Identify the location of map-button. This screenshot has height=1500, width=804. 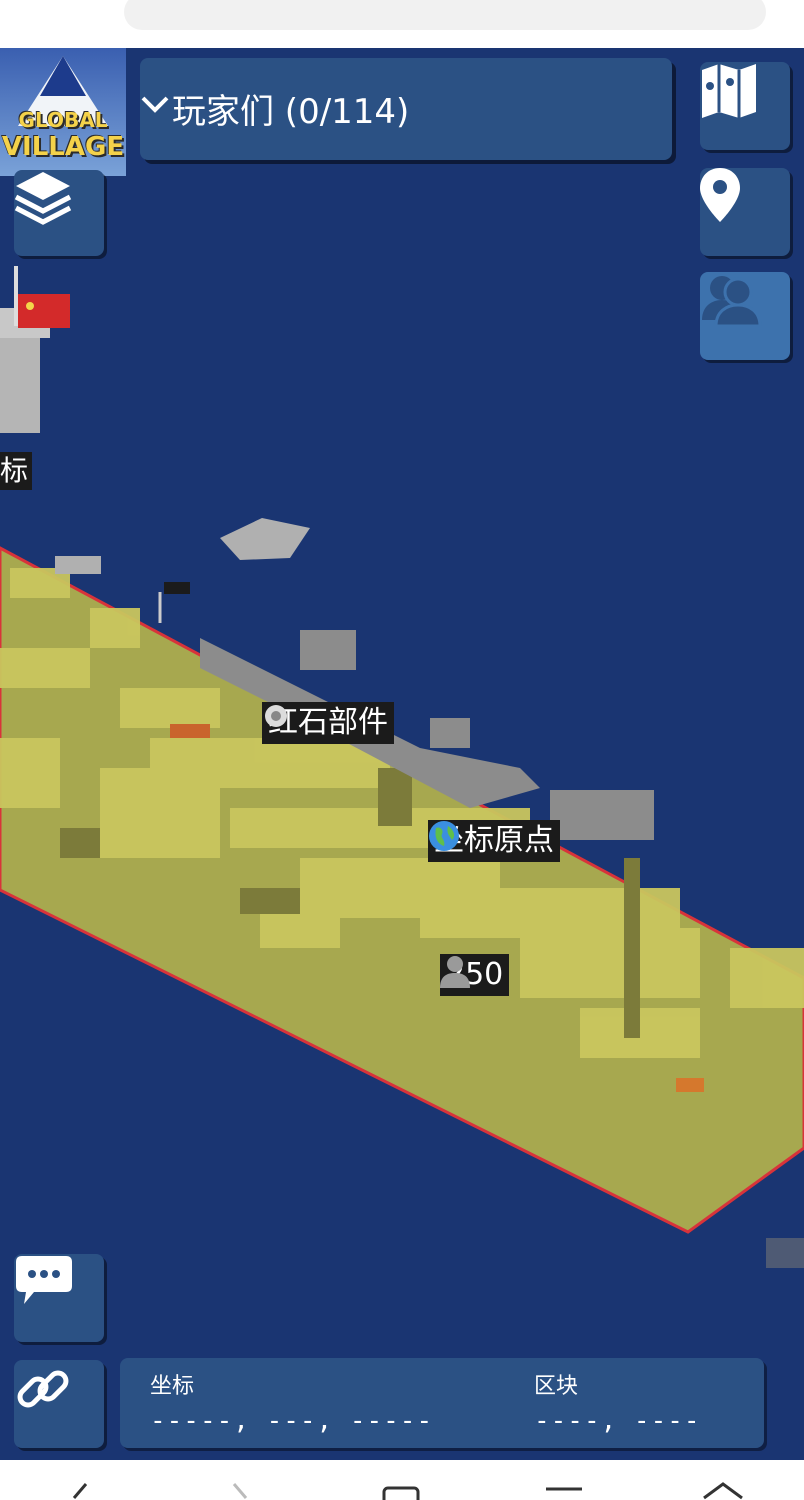
(745, 106).